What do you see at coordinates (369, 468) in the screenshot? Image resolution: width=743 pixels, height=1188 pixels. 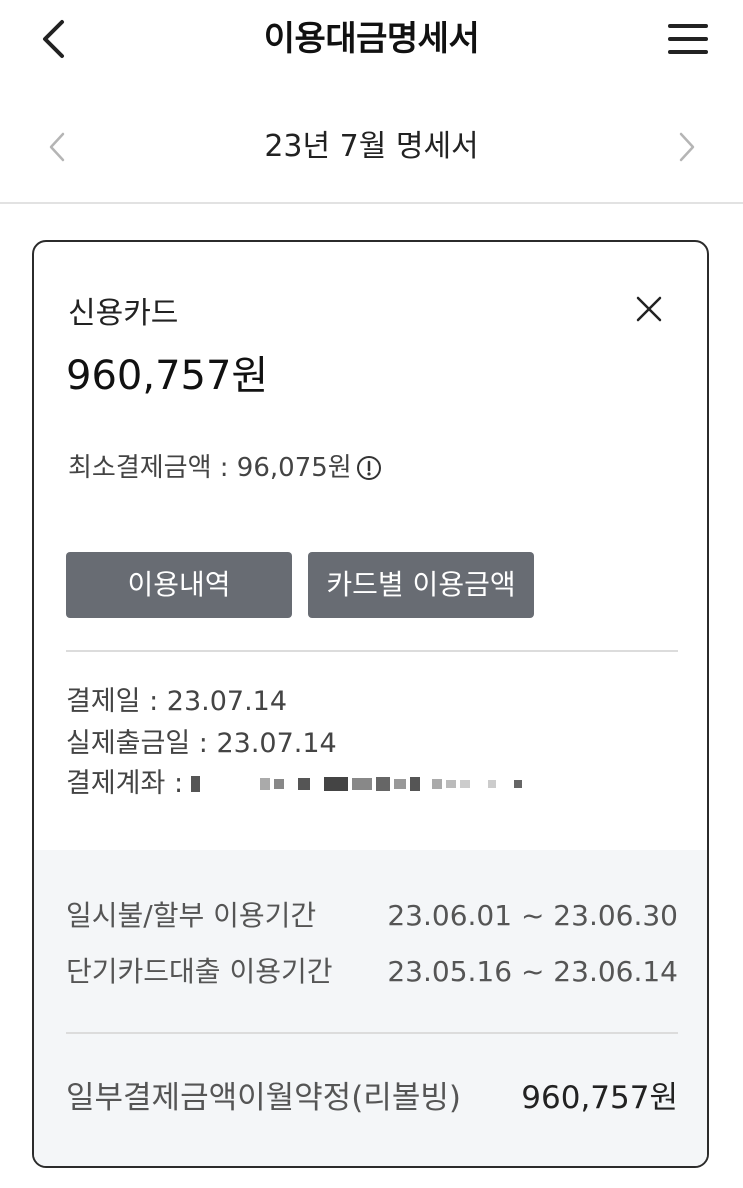 I see `info-icon` at bounding box center [369, 468].